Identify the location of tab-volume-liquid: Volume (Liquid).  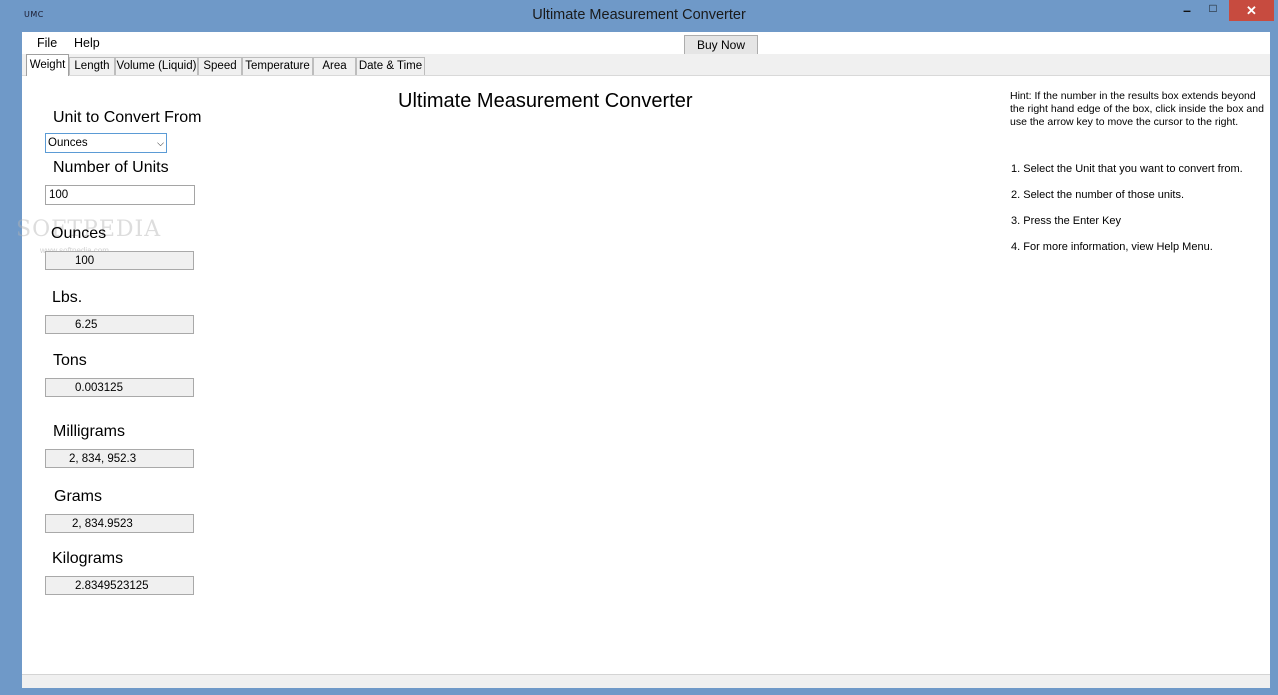
(156, 66).